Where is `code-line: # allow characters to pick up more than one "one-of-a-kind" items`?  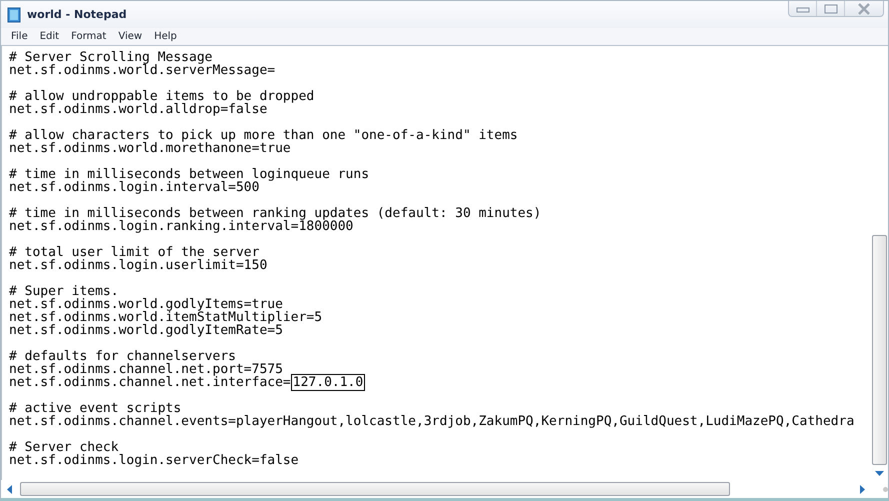
code-line: # allow characters to pick up more than one "one-of-a-kind" items is located at coordinates (263, 135).